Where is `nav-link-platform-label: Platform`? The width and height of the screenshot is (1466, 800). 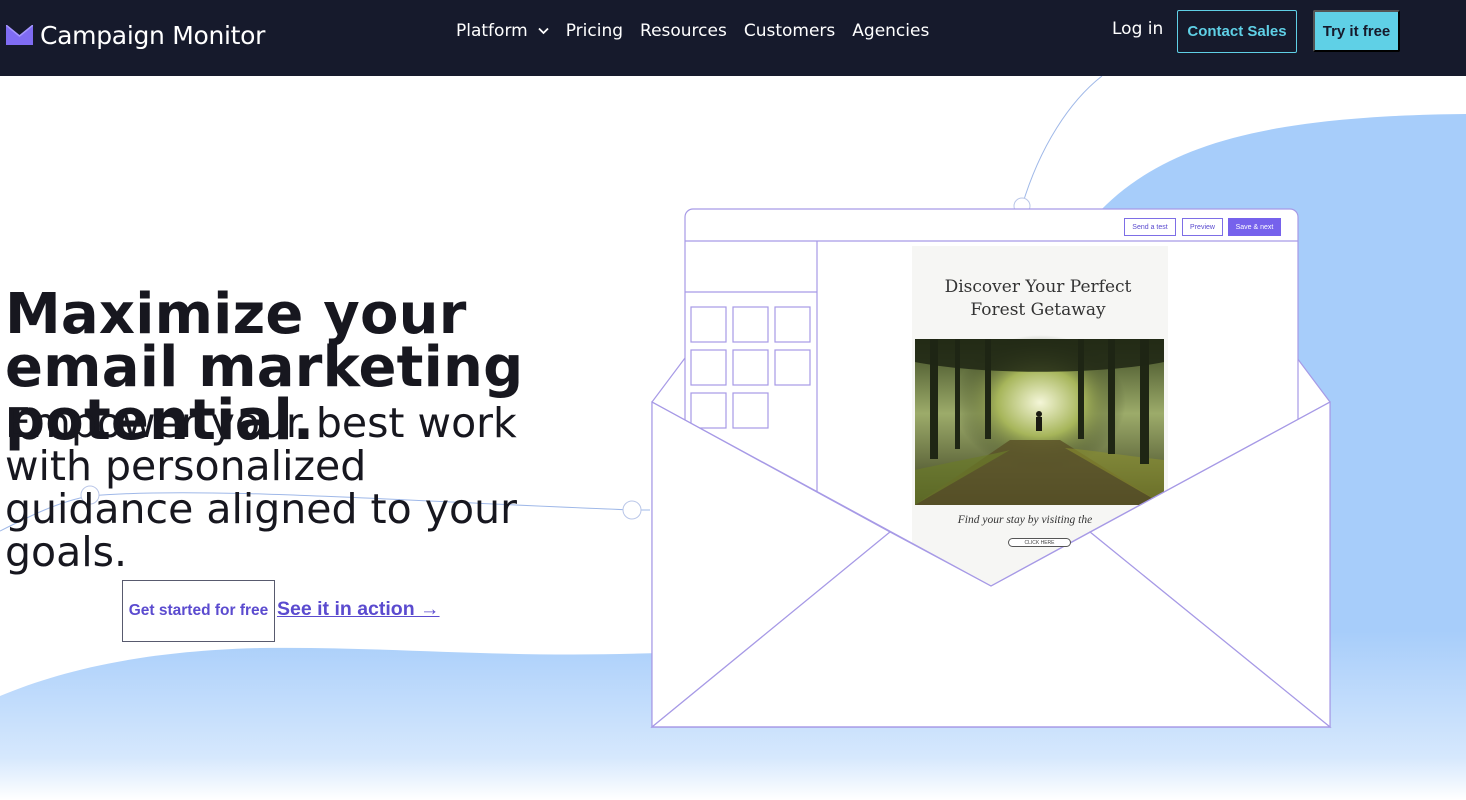
nav-link-platform-label: Platform is located at coordinates (492, 31).